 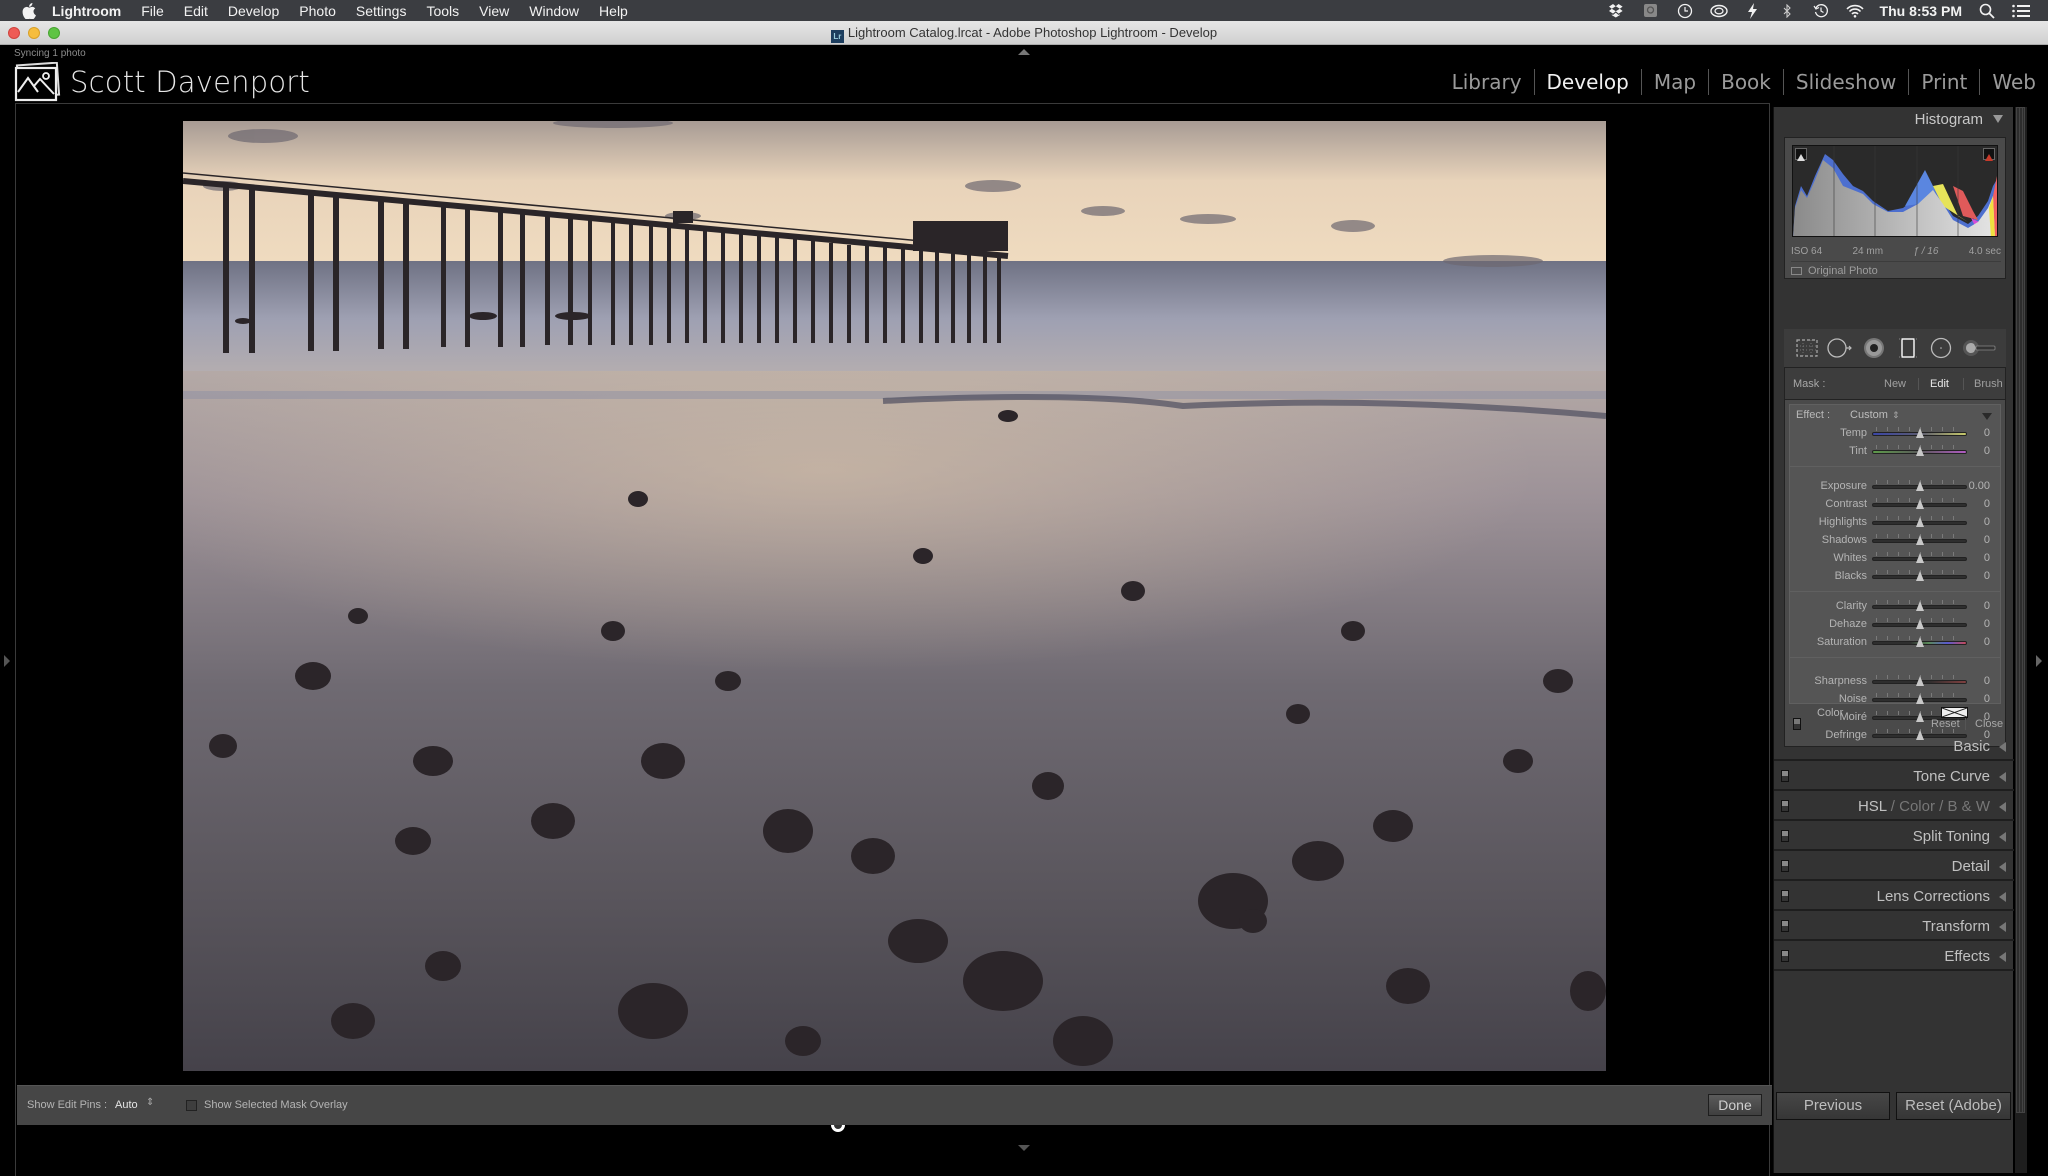 What do you see at coordinates (554, 11) in the screenshot?
I see `menu-window: Window` at bounding box center [554, 11].